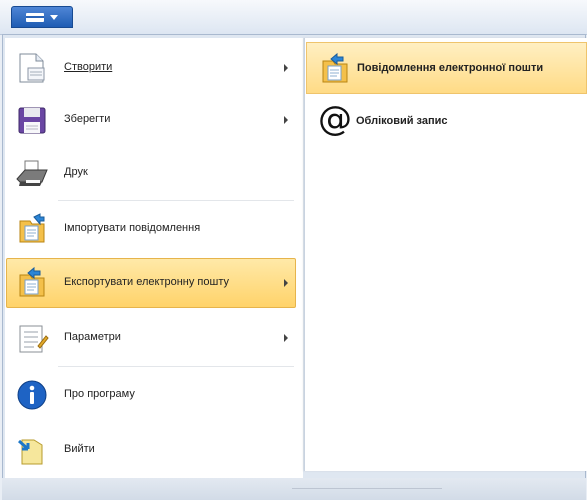 The image size is (587, 500). What do you see at coordinates (32, 450) in the screenshot?
I see `exit-icon` at bounding box center [32, 450].